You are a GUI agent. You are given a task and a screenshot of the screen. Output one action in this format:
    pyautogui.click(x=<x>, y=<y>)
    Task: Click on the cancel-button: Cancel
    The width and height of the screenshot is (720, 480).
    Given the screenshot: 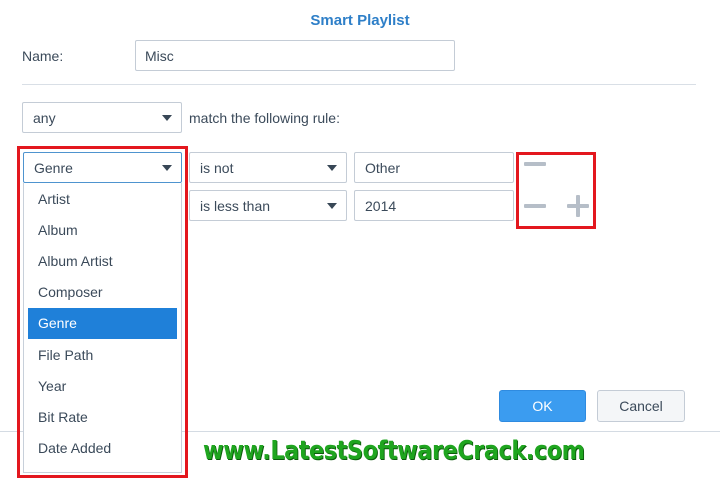 What is the action you would take?
    pyautogui.click(x=641, y=406)
    